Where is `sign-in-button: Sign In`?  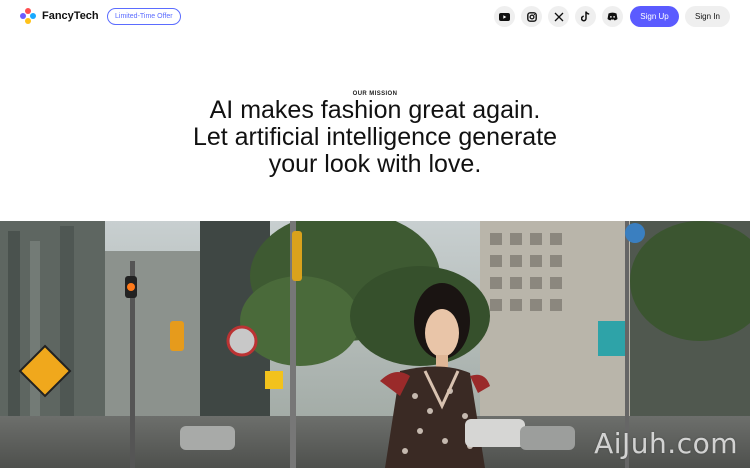
sign-in-button: Sign In is located at coordinates (707, 16).